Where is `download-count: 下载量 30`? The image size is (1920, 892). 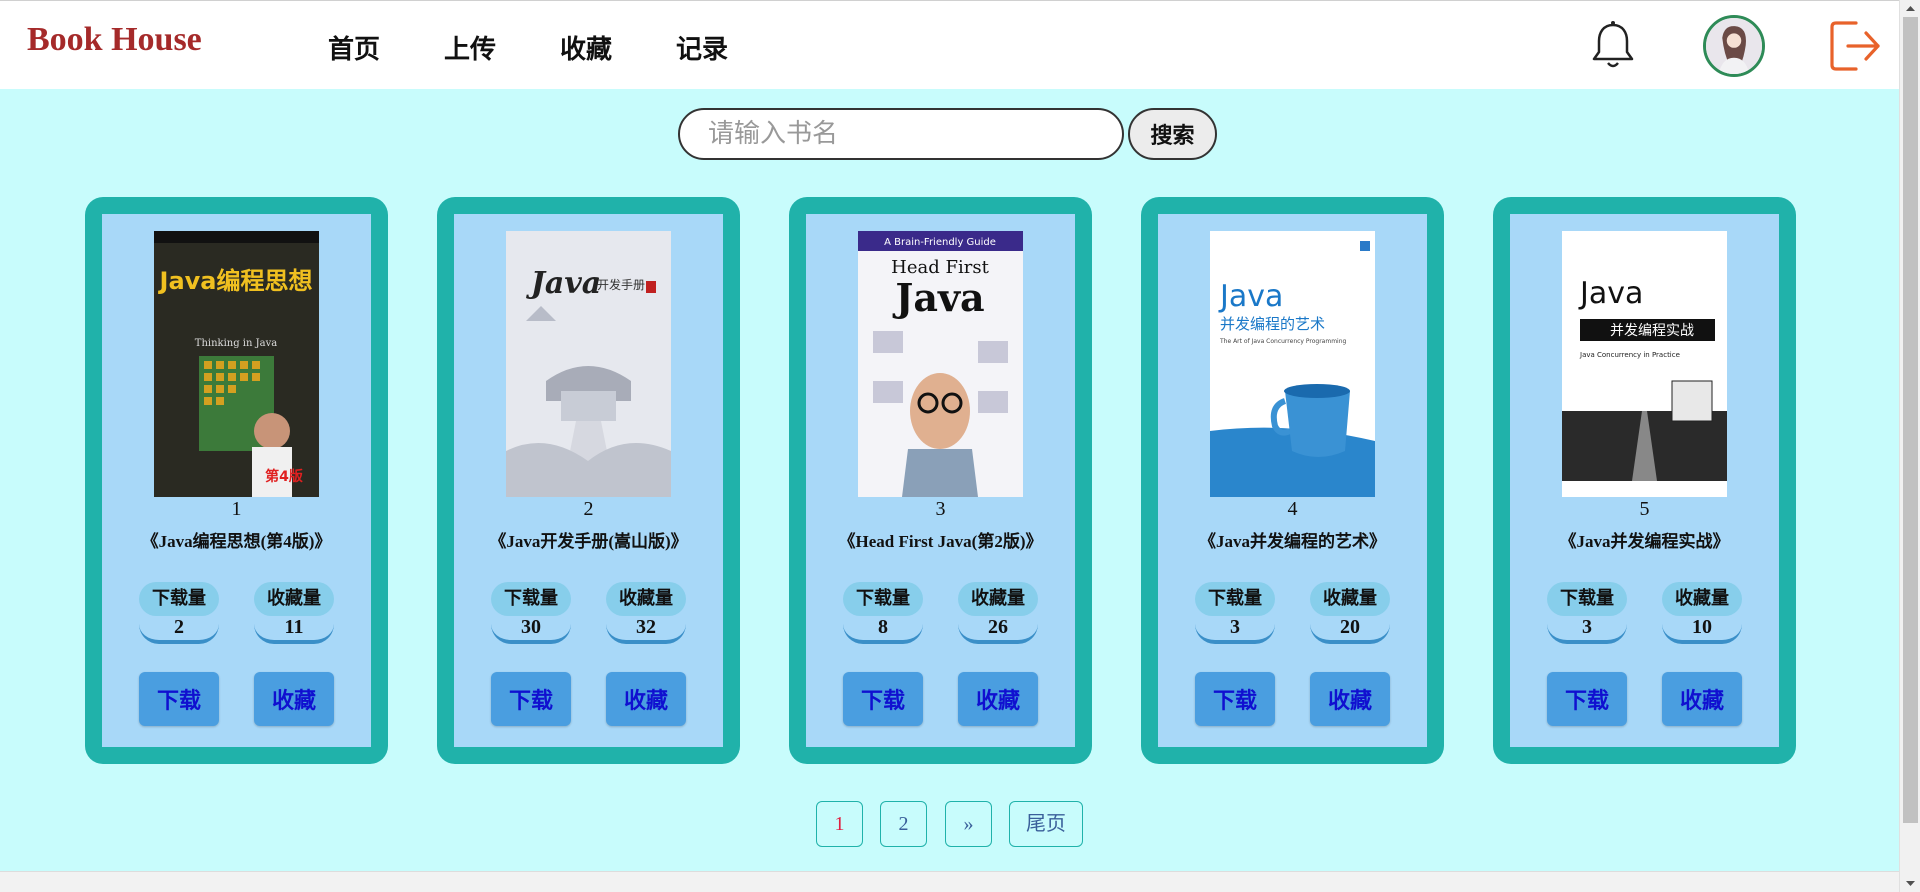 download-count: 下载量 30 is located at coordinates (531, 613).